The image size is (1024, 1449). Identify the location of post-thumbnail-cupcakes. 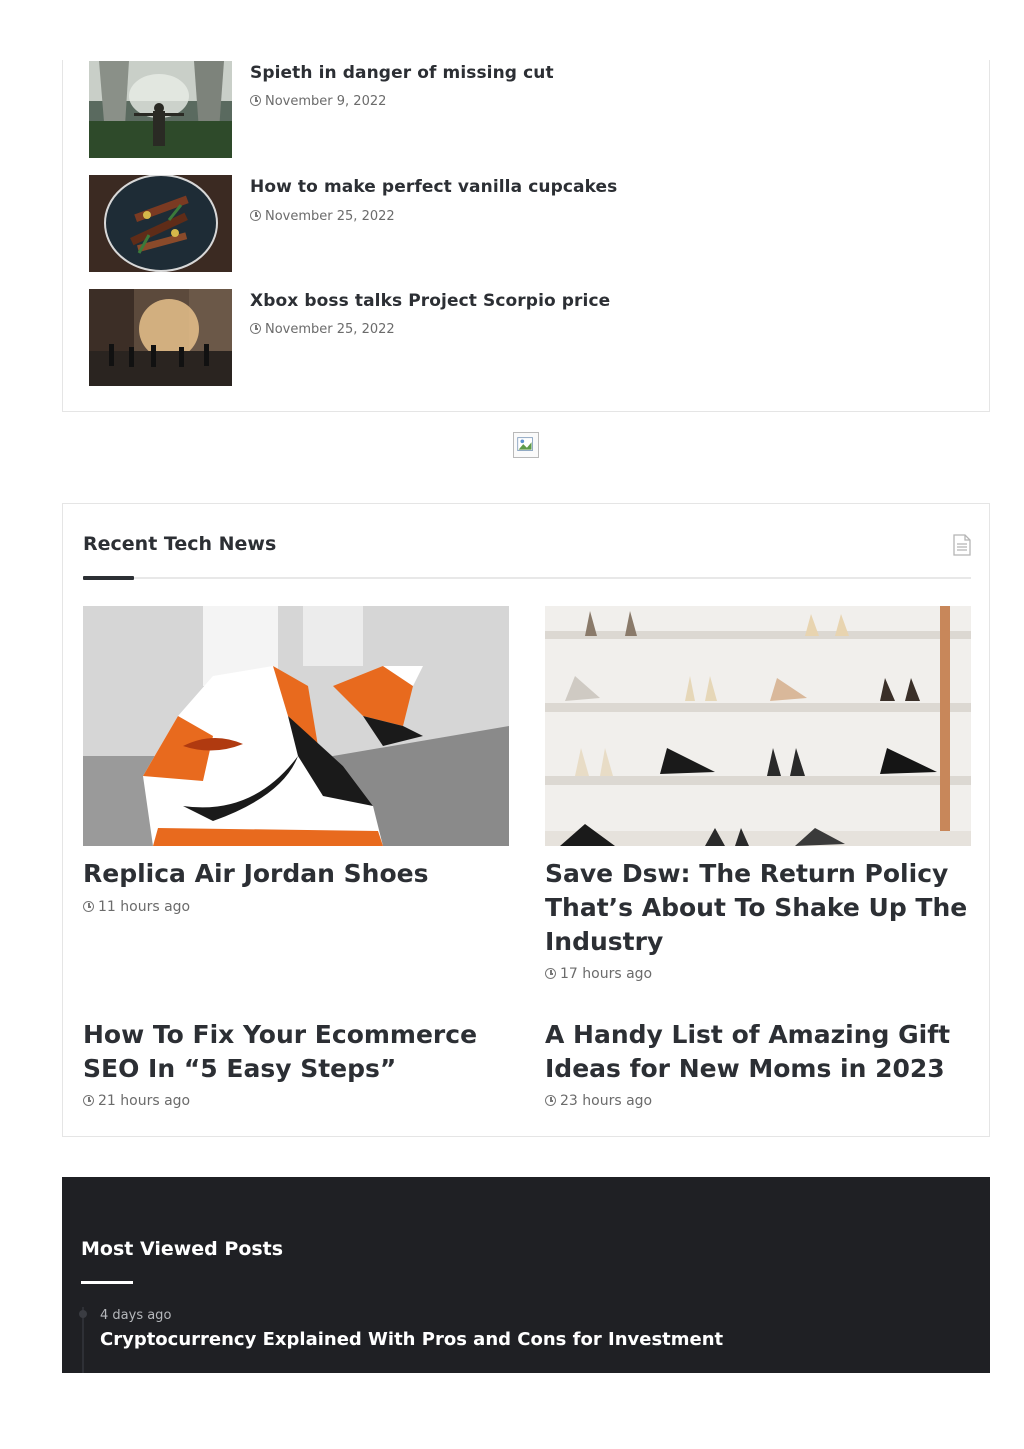
(160, 223).